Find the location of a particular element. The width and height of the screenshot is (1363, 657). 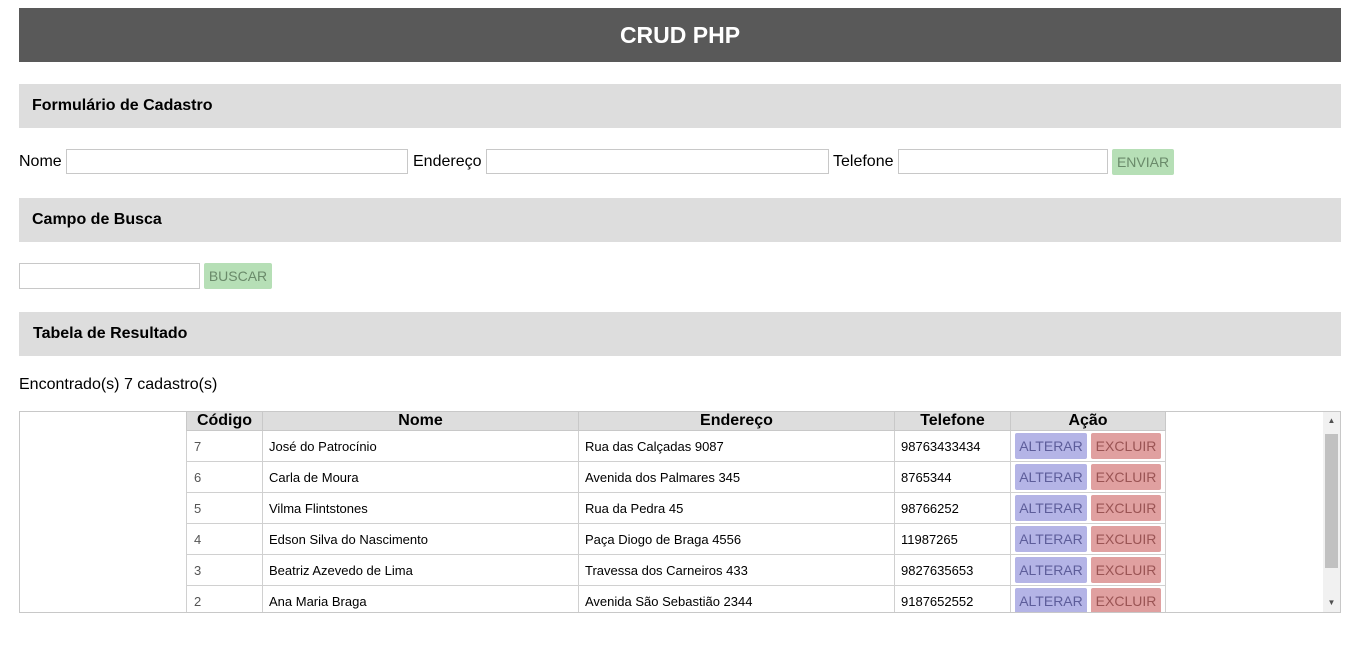

cell-codigo: 3 is located at coordinates (224, 570).